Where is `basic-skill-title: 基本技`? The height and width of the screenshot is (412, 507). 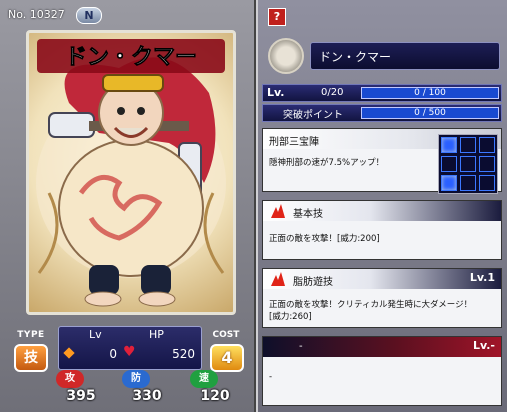 basic-skill-title: 基本技 is located at coordinates (308, 214).